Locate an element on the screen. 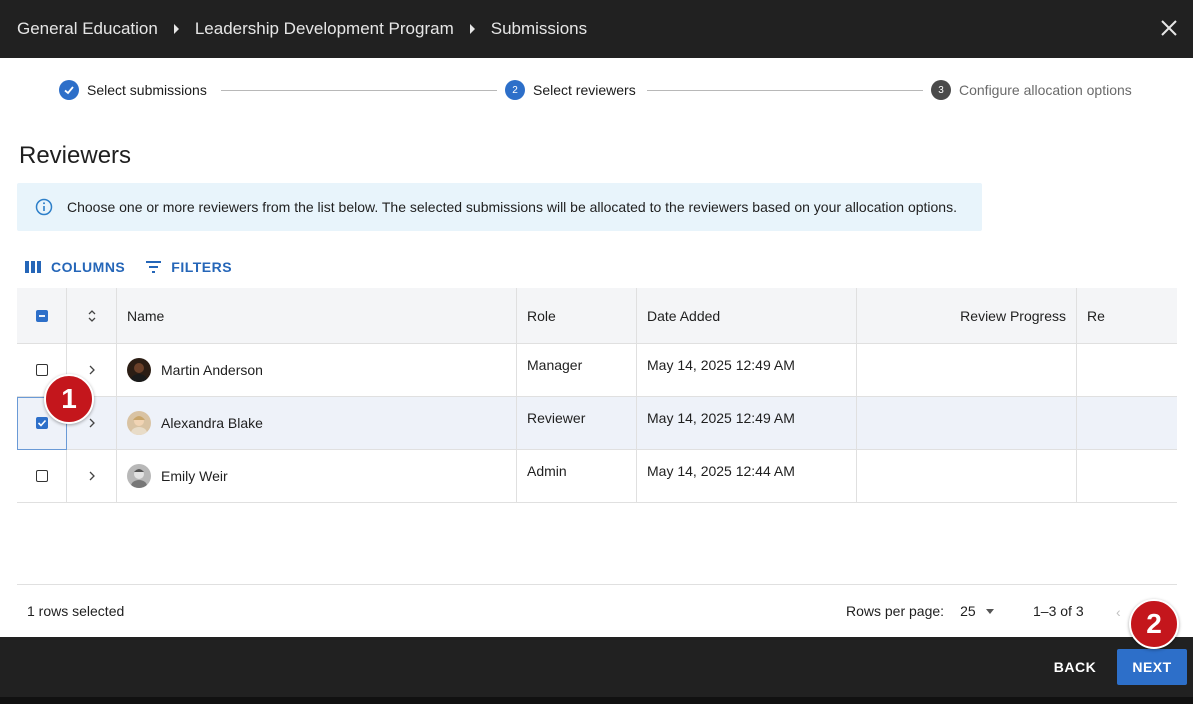 The width and height of the screenshot is (1193, 704). breadcrumb-submissions: Submissions is located at coordinates (539, 28).